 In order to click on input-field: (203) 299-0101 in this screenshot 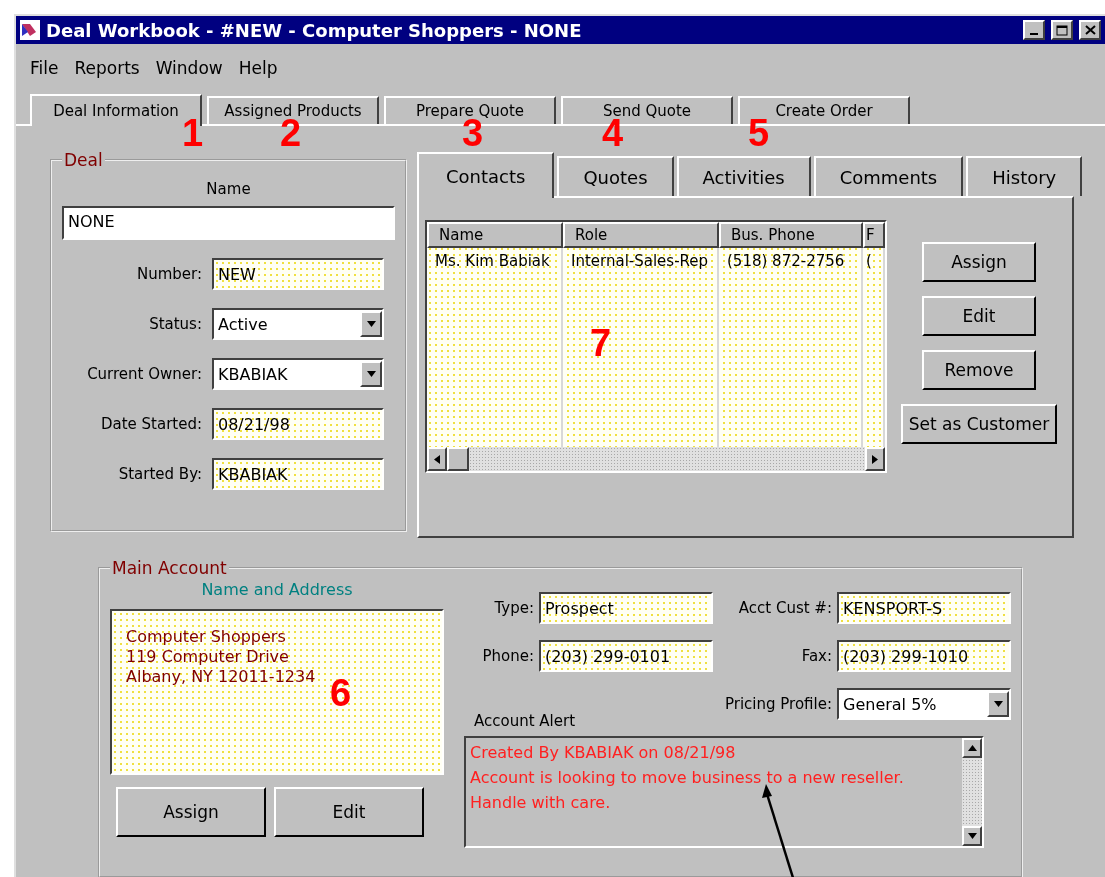, I will do `click(626, 656)`.